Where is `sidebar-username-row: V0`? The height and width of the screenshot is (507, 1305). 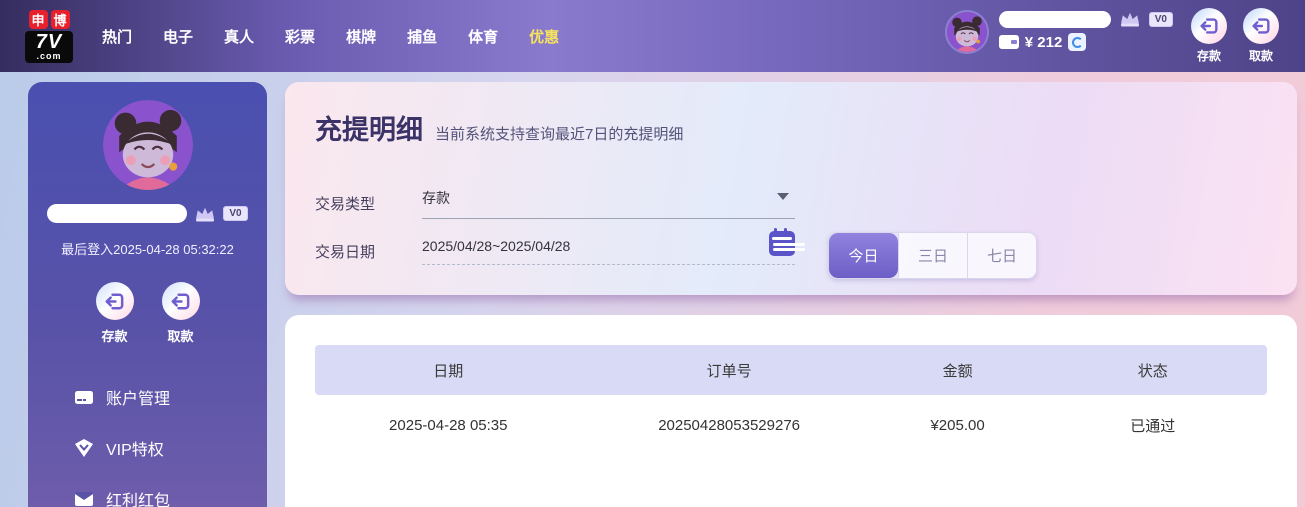
sidebar-username-row: V0 is located at coordinates (147, 213).